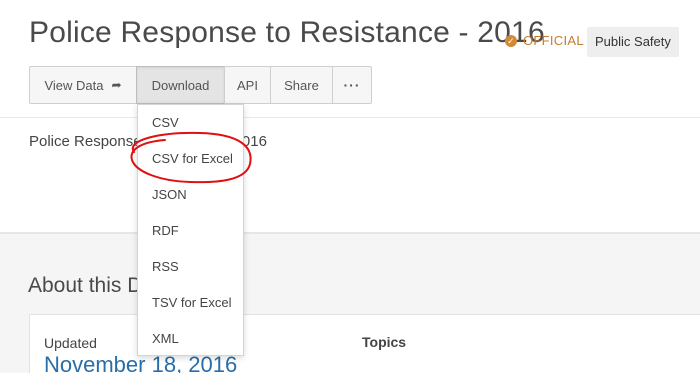 This screenshot has height=373, width=700. I want to click on header-divider, so click(350, 117).